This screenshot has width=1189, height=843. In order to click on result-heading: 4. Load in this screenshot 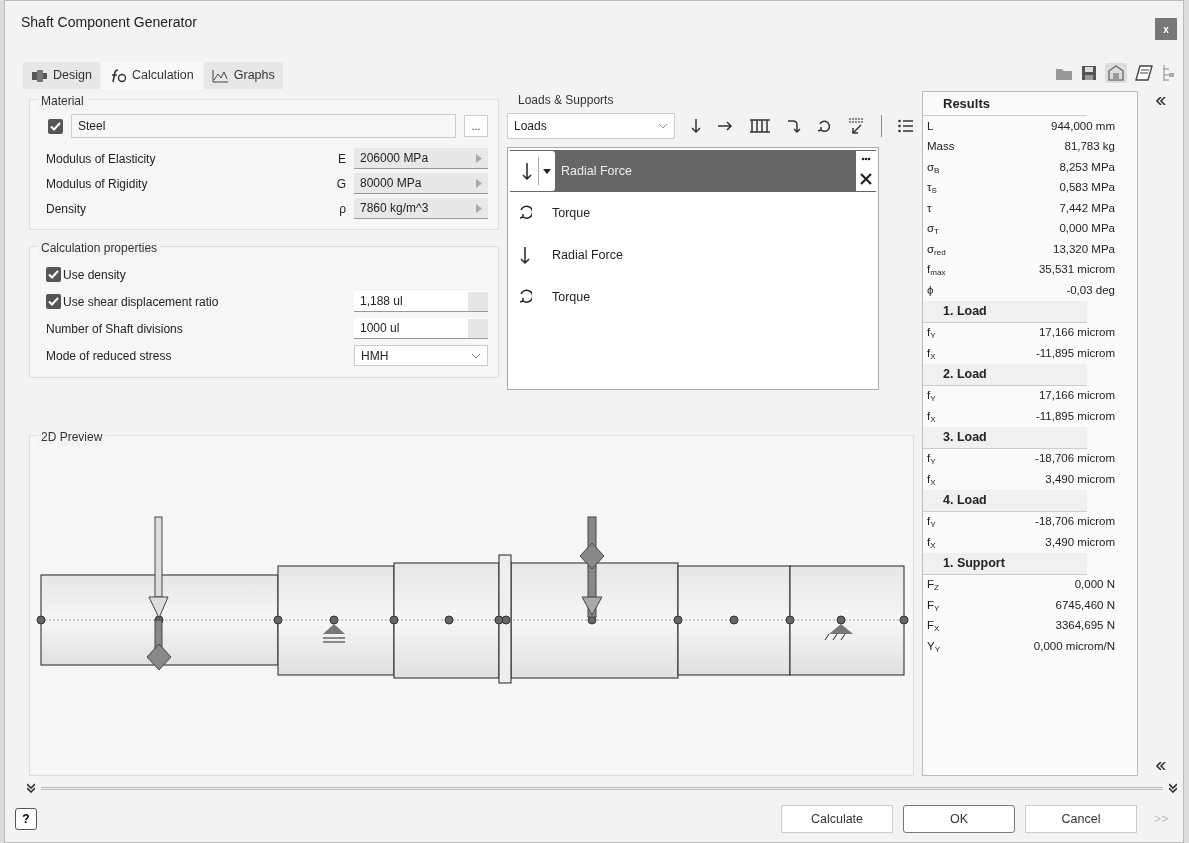, I will do `click(1005, 500)`.